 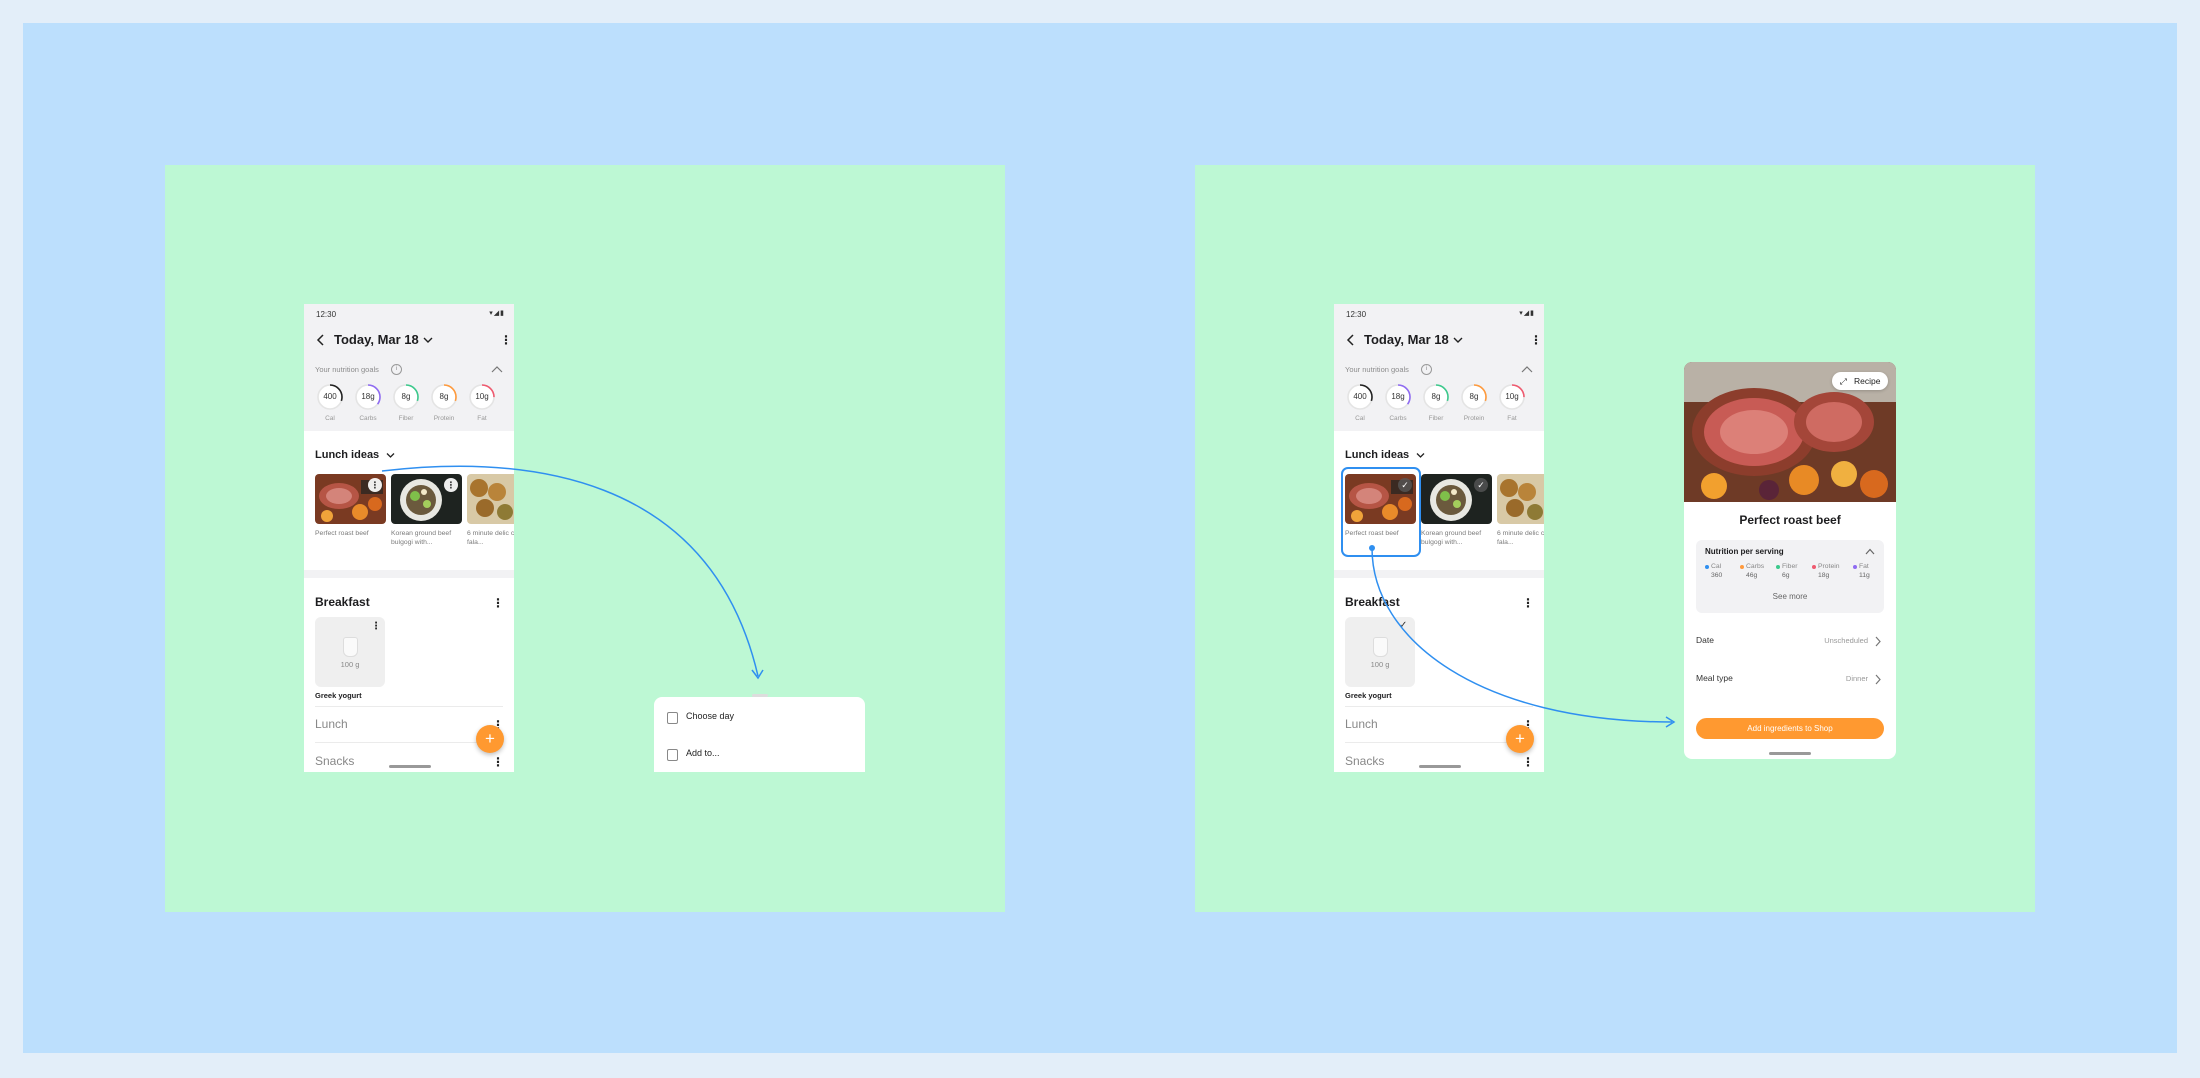 I want to click on nutrient-value: 18g, so click(x=1824, y=575).